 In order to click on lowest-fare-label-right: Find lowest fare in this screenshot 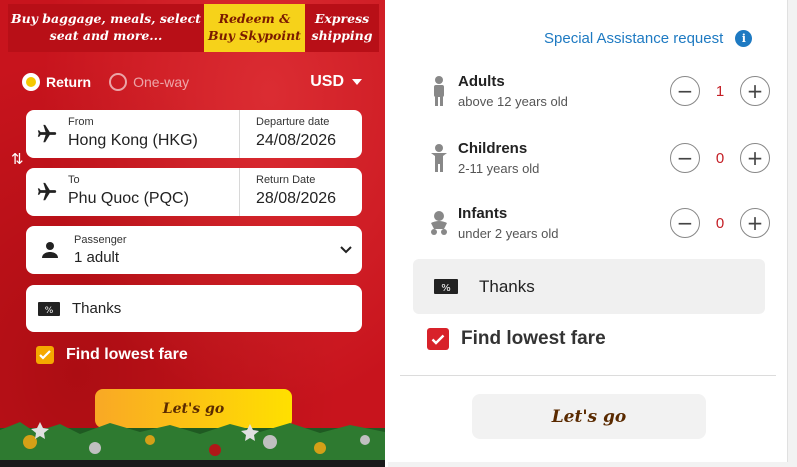, I will do `click(533, 338)`.